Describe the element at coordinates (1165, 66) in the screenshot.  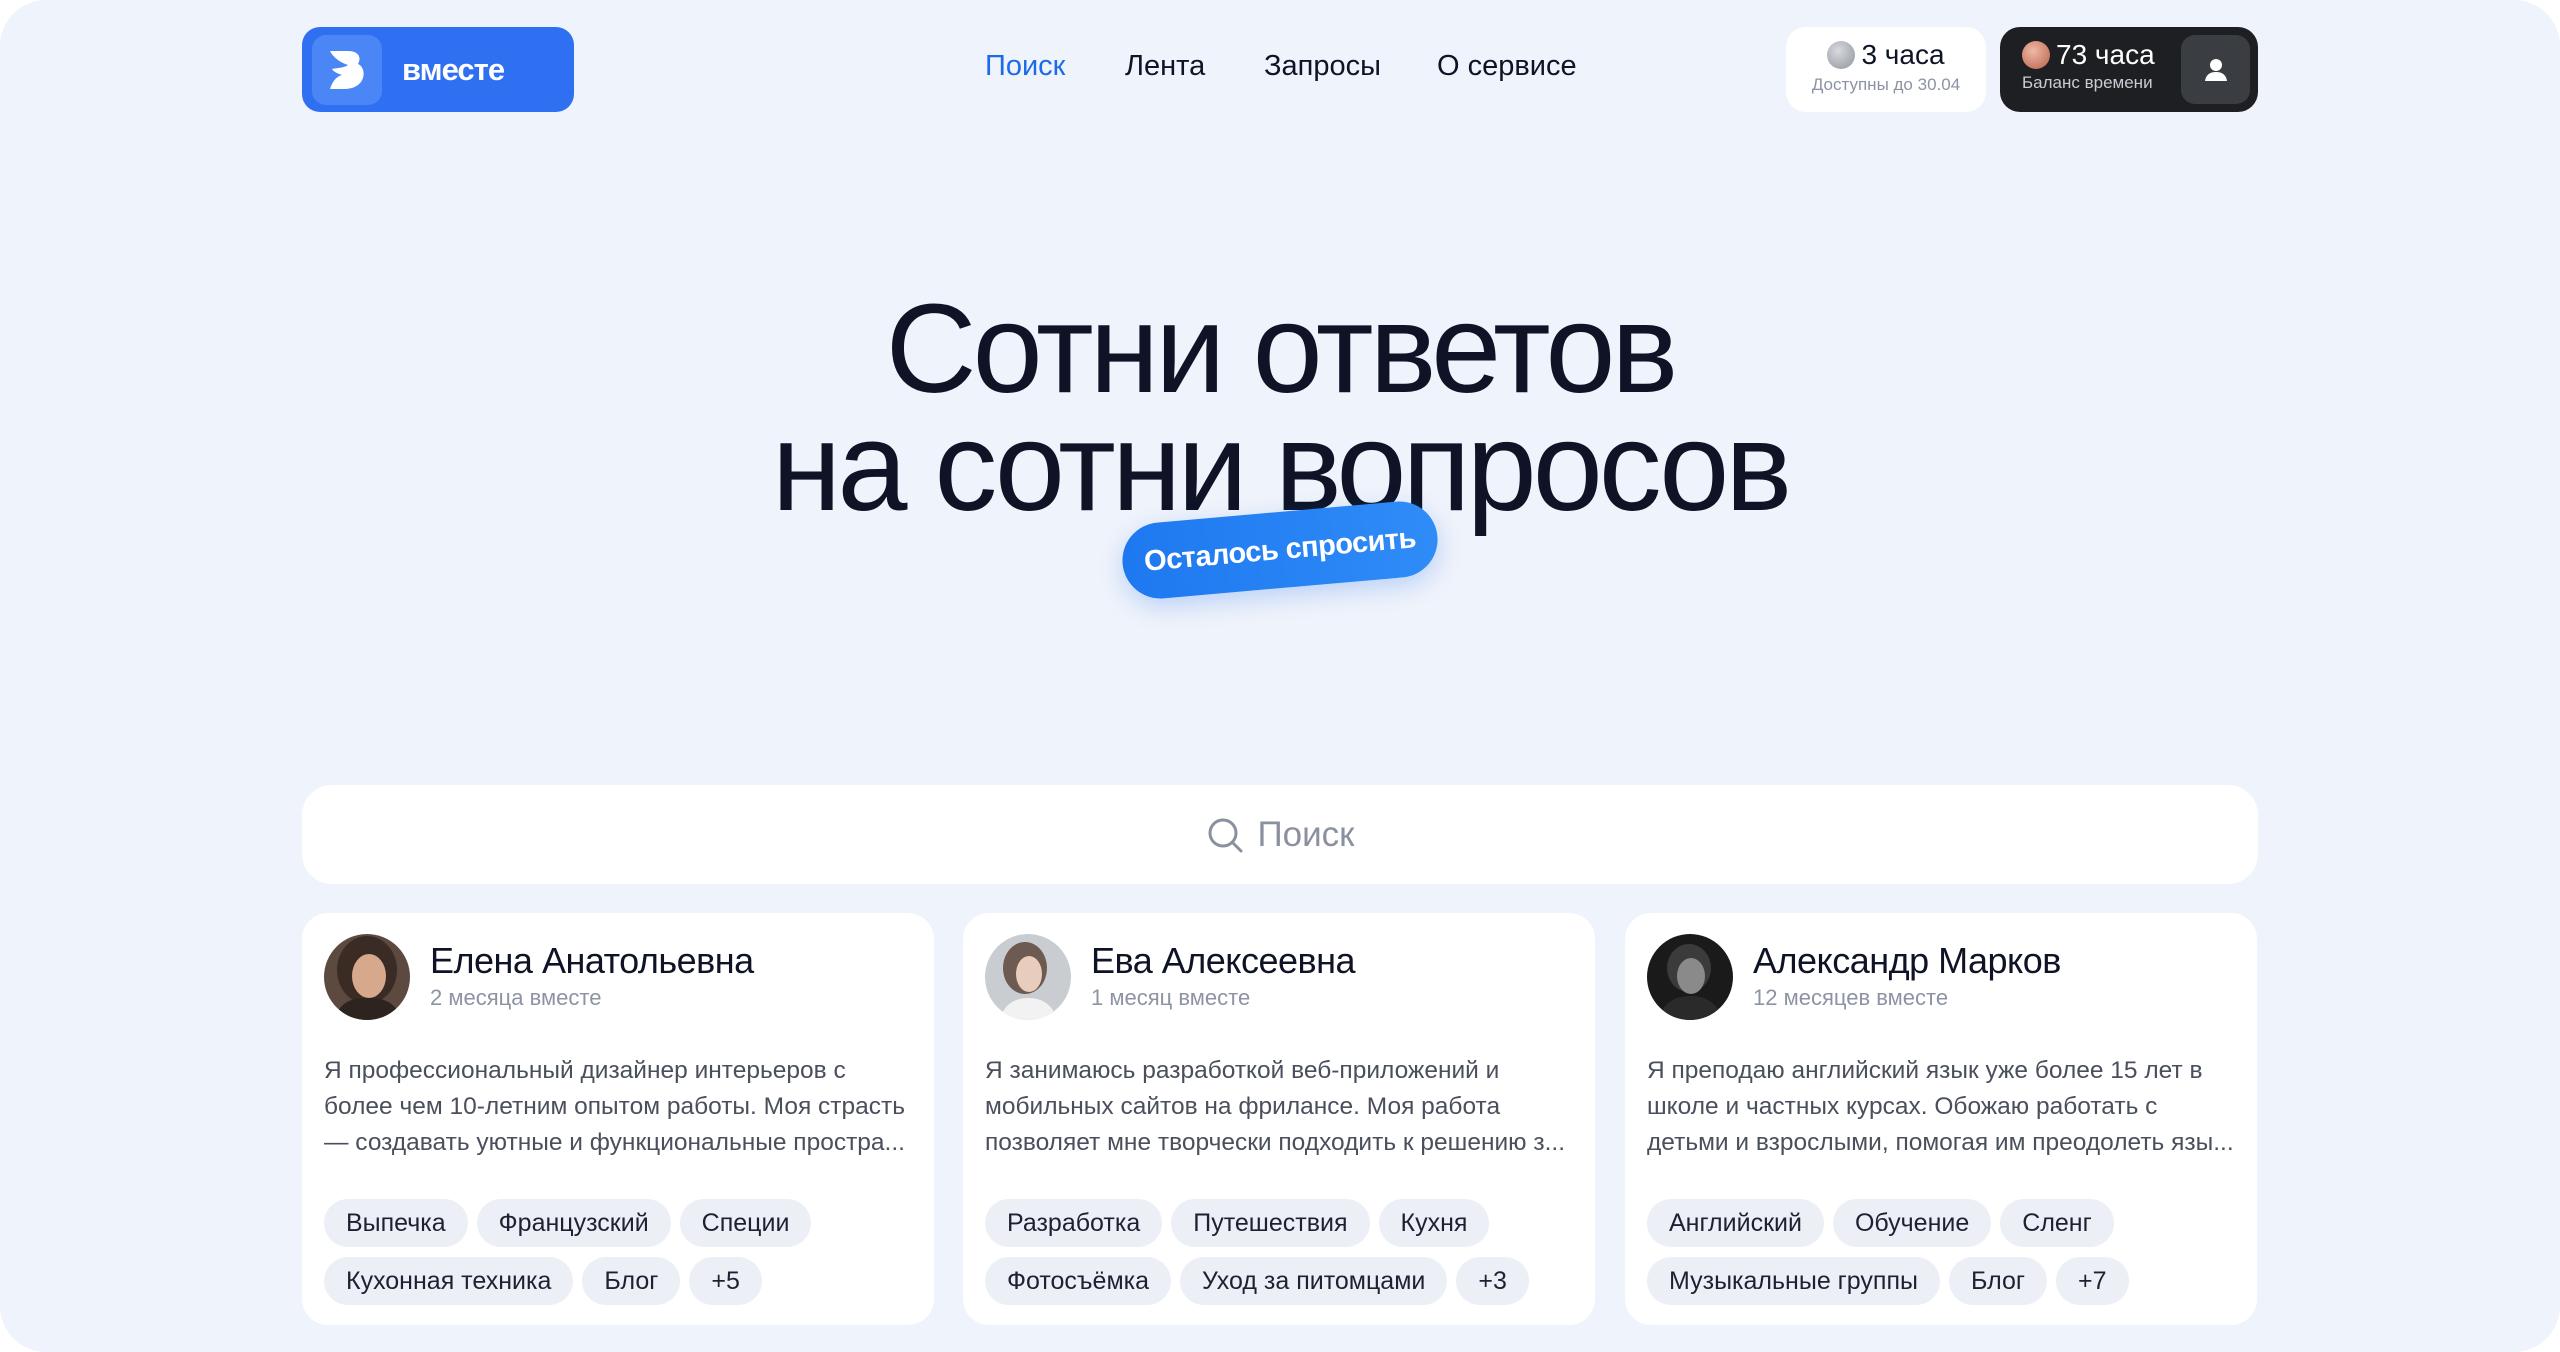
I see `nav-item-feed: Лента` at that location.